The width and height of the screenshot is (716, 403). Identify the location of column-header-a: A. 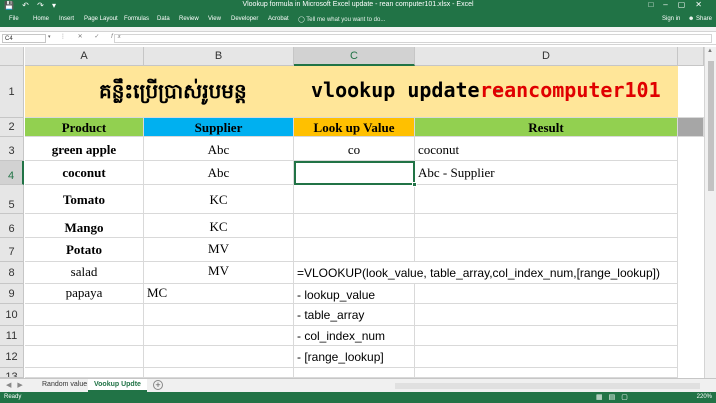
(84, 56).